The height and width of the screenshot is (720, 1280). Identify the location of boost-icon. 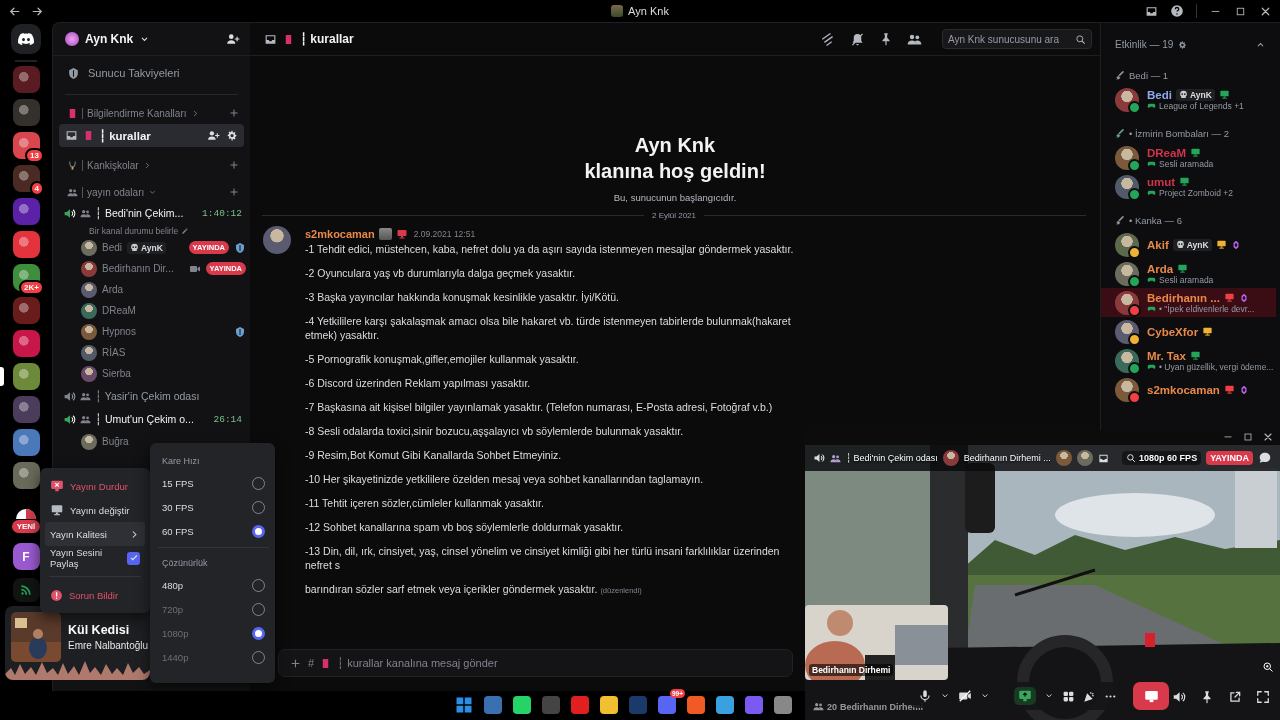
(73, 73).